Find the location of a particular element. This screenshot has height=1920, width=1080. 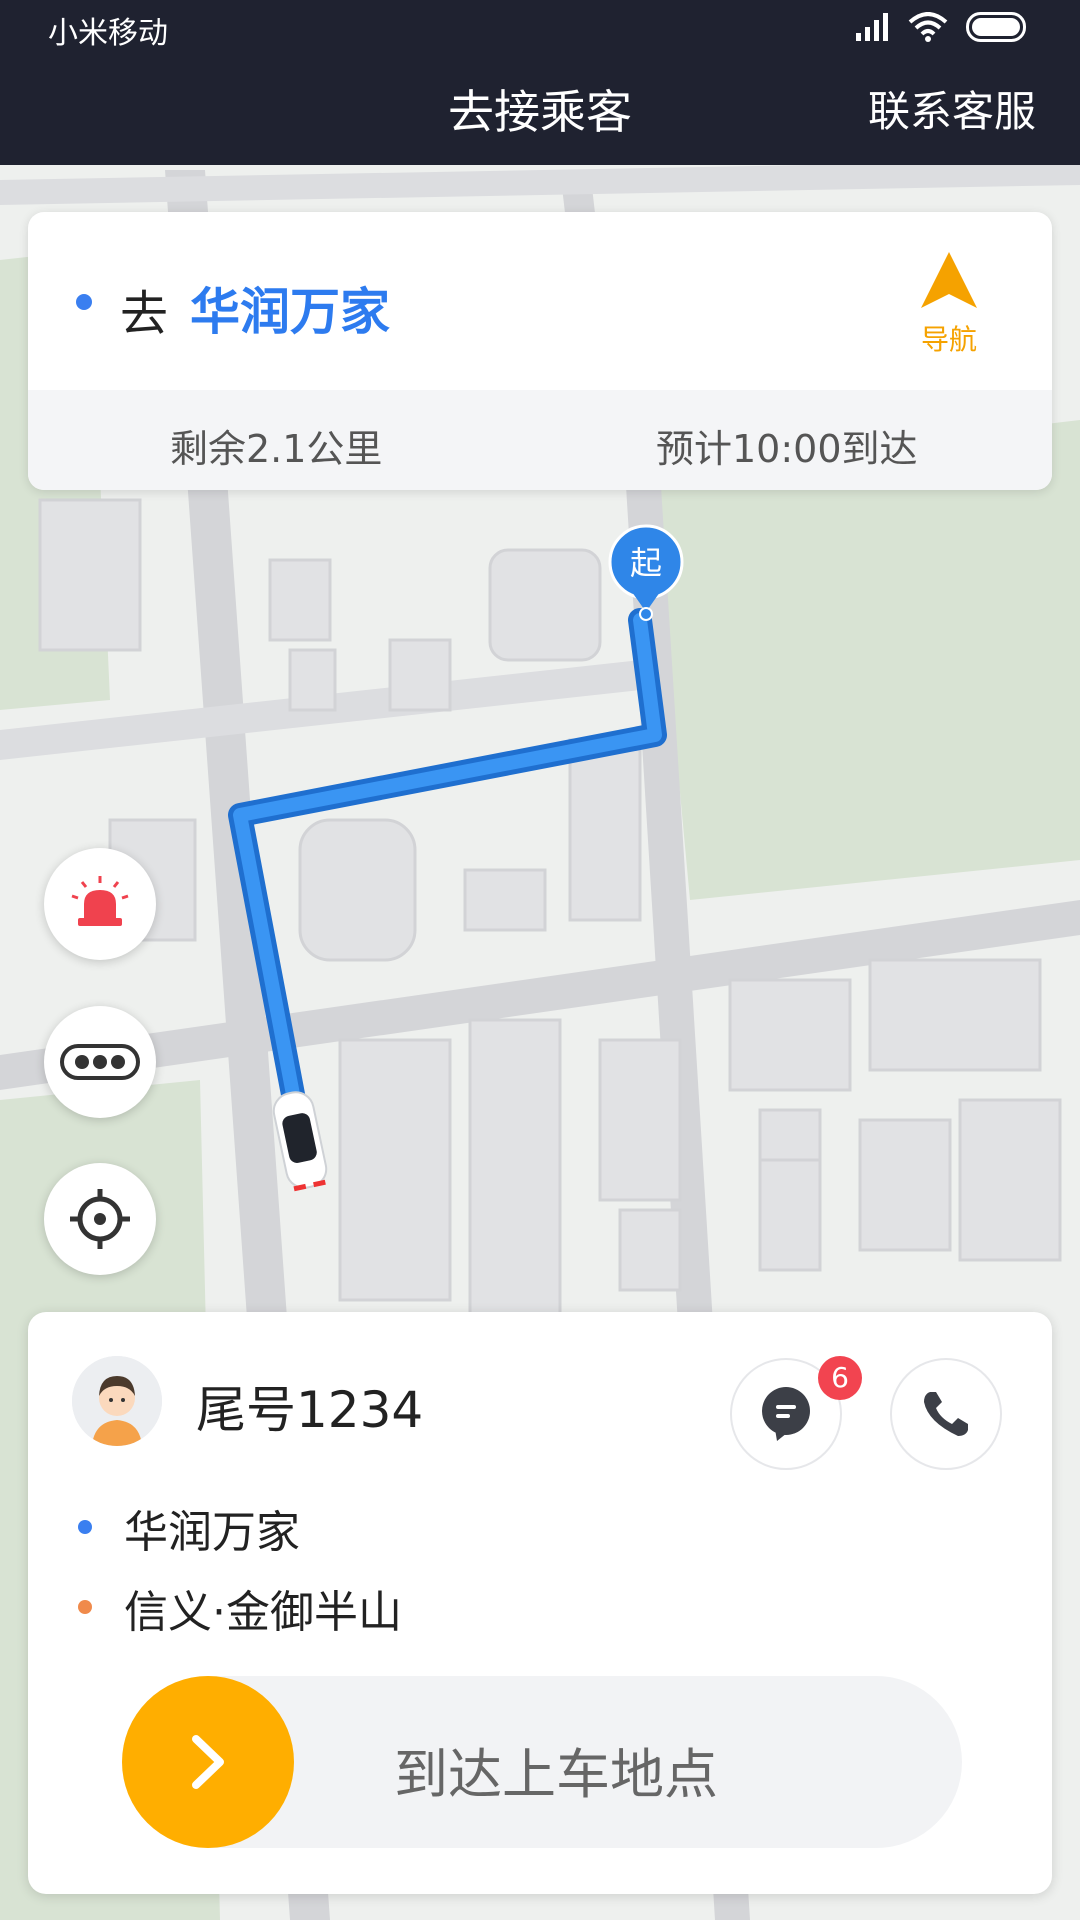

destination-card: 去 华润万家 导航 剩余2.1公里 预计10:00到达 is located at coordinates (540, 351).